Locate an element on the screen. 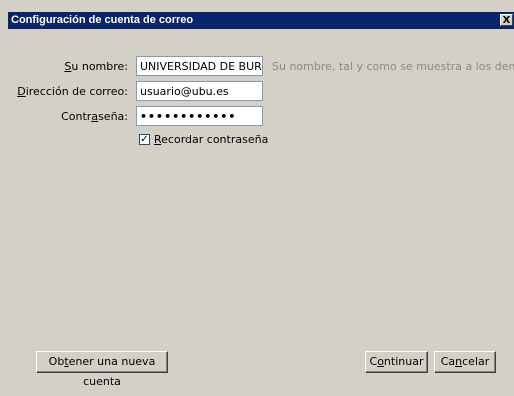  window-title: Configuración de cuenta de correo is located at coordinates (102, 20).